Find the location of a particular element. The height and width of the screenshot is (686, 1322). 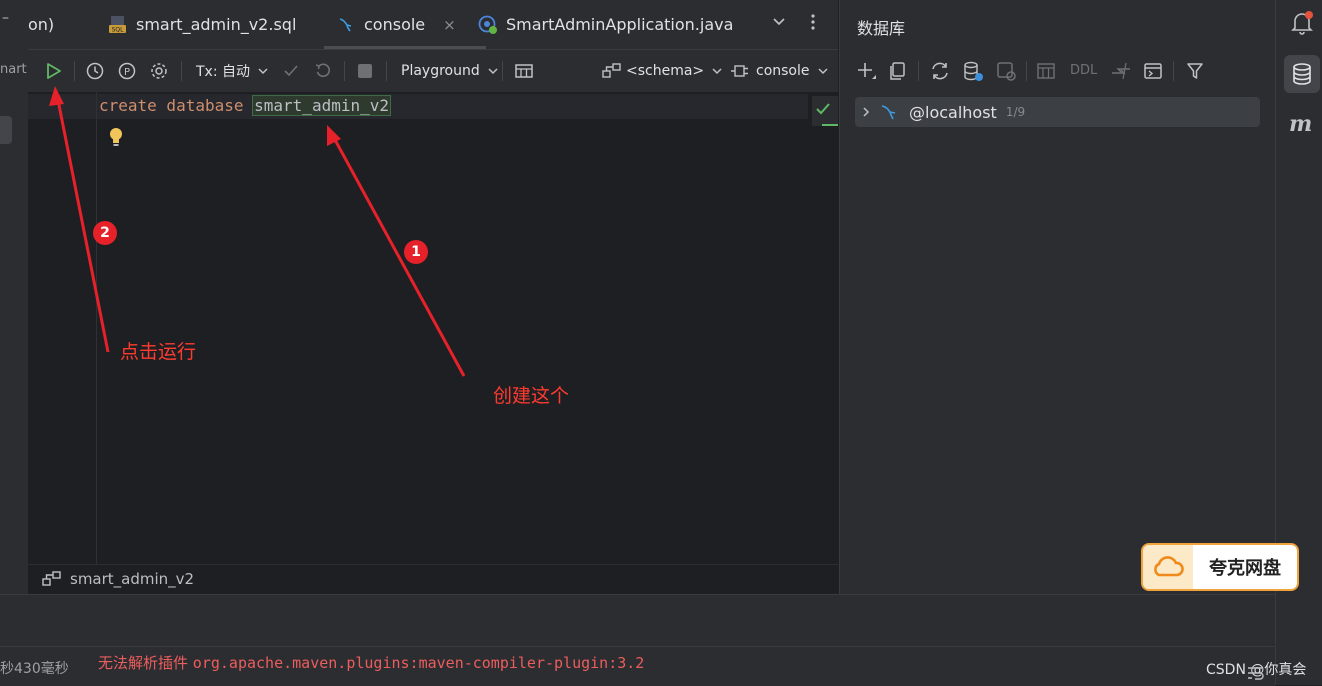

quark-drive-floating-button: 夸克网盘 is located at coordinates (1220, 567).